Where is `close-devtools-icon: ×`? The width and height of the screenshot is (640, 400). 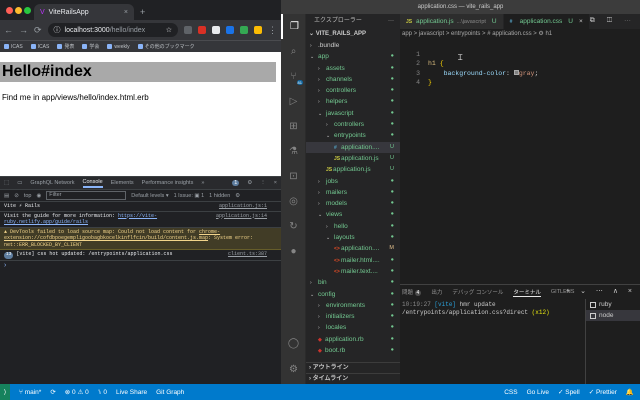
close-devtools-icon: × is located at coordinates (275, 183).